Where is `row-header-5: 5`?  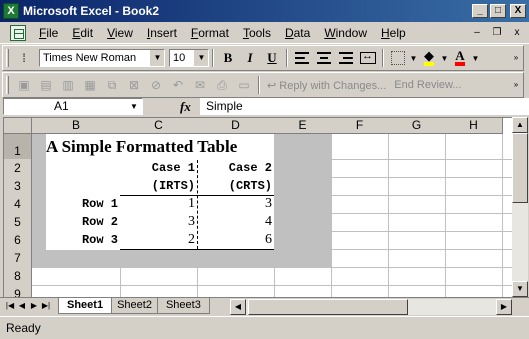 row-header-5: 5 is located at coordinates (18, 222).